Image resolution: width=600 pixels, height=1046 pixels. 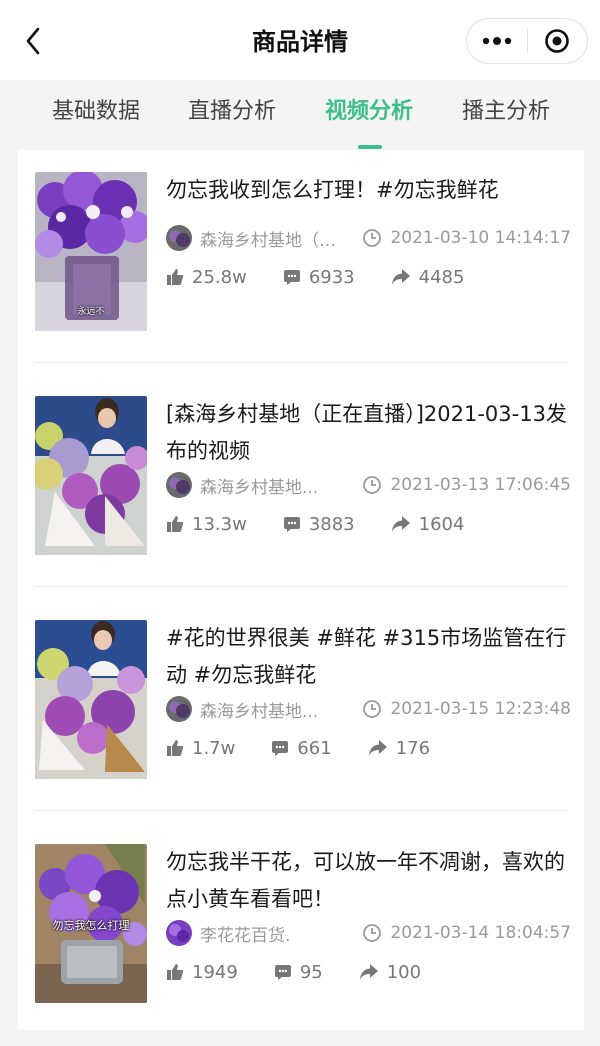 I want to click on like-count: 25.8w, so click(x=206, y=277).